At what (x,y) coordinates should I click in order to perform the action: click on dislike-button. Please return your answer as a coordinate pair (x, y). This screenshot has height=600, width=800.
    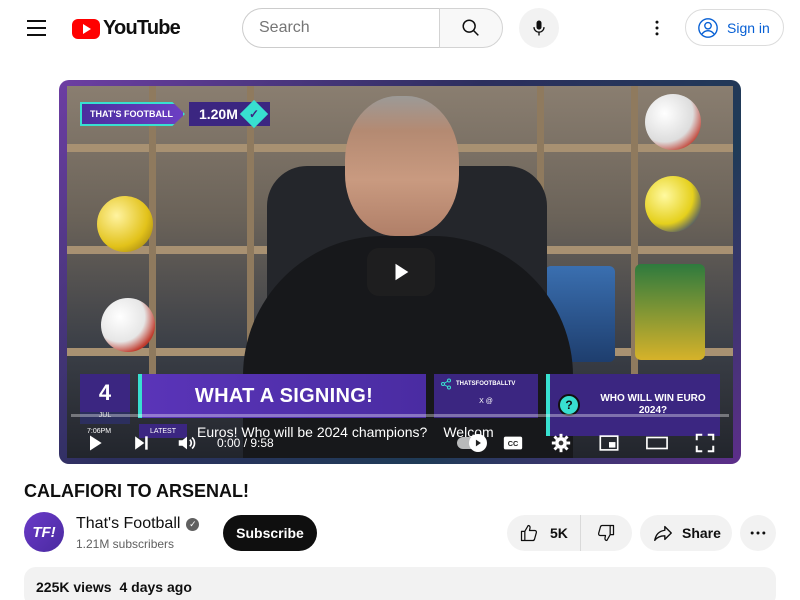
    Looking at the image, I should click on (606, 533).